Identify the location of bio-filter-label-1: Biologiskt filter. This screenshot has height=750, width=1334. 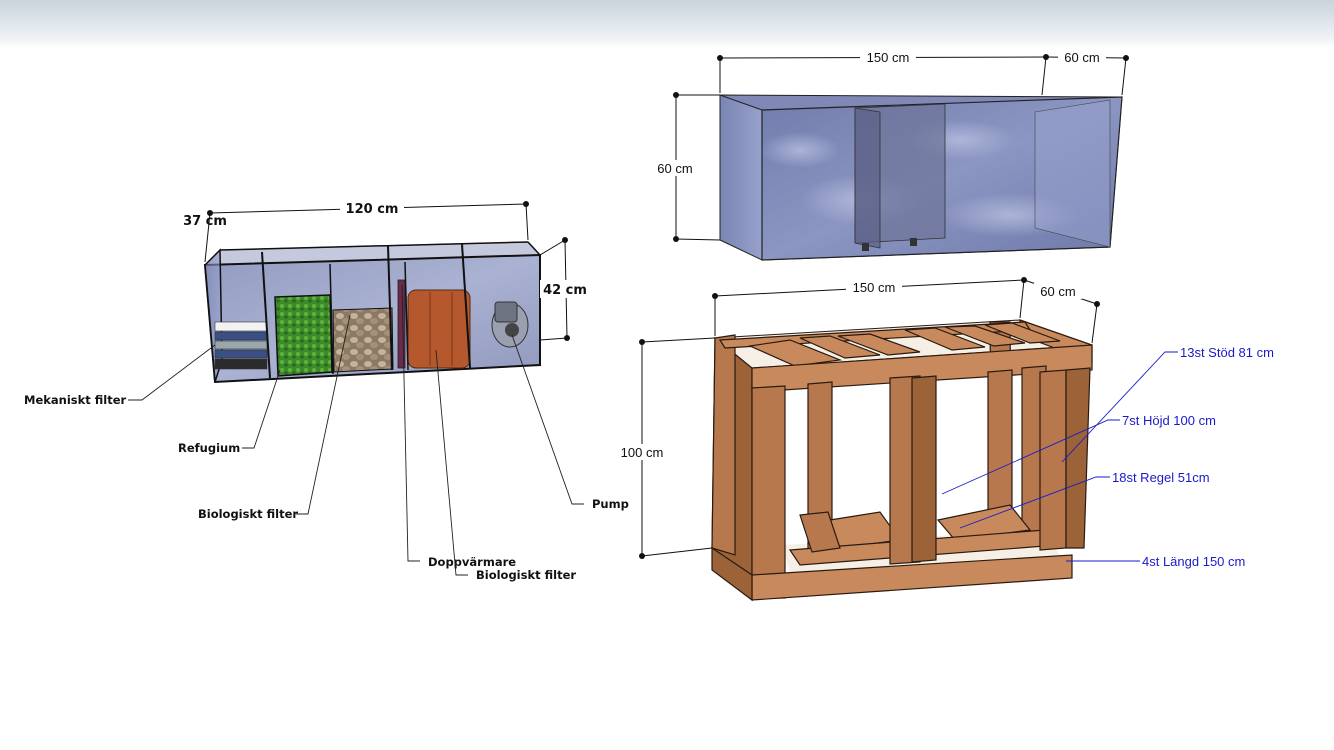
(248, 514).